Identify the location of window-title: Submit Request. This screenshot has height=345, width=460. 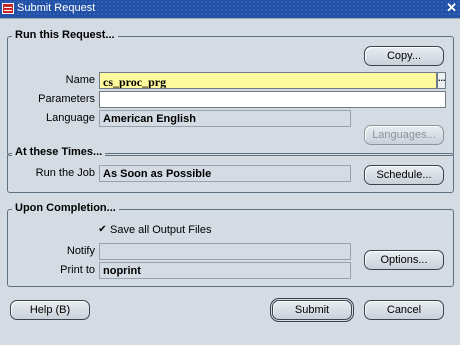
(56, 8).